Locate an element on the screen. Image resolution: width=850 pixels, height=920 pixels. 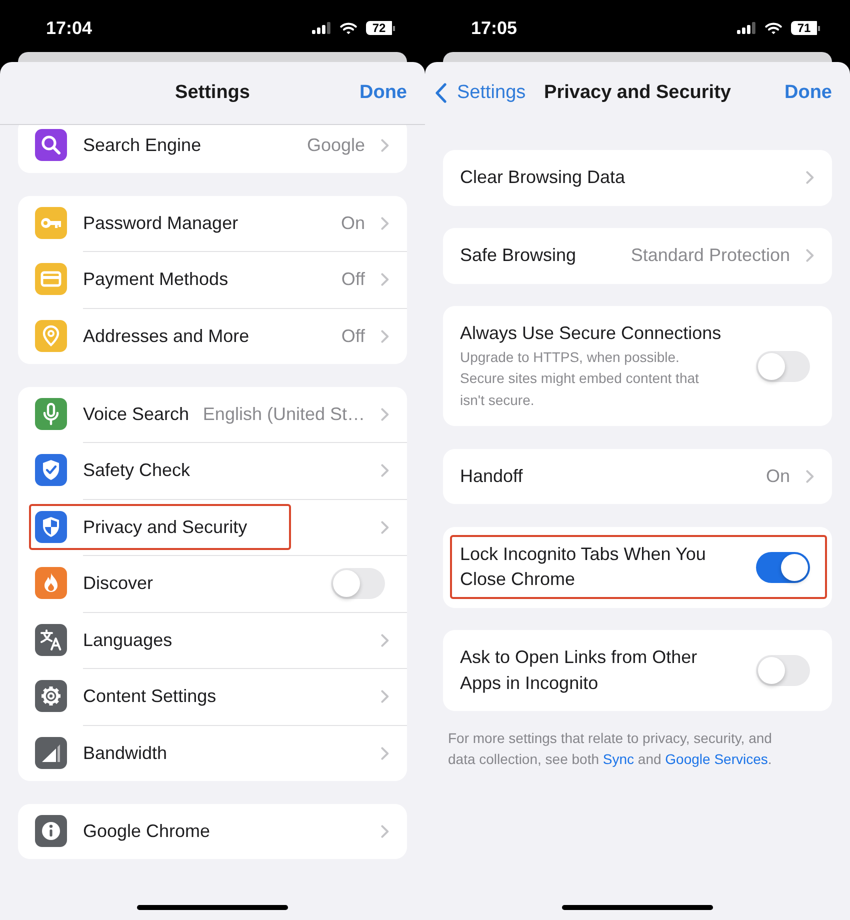
shield-check-icon is located at coordinates (51, 470).